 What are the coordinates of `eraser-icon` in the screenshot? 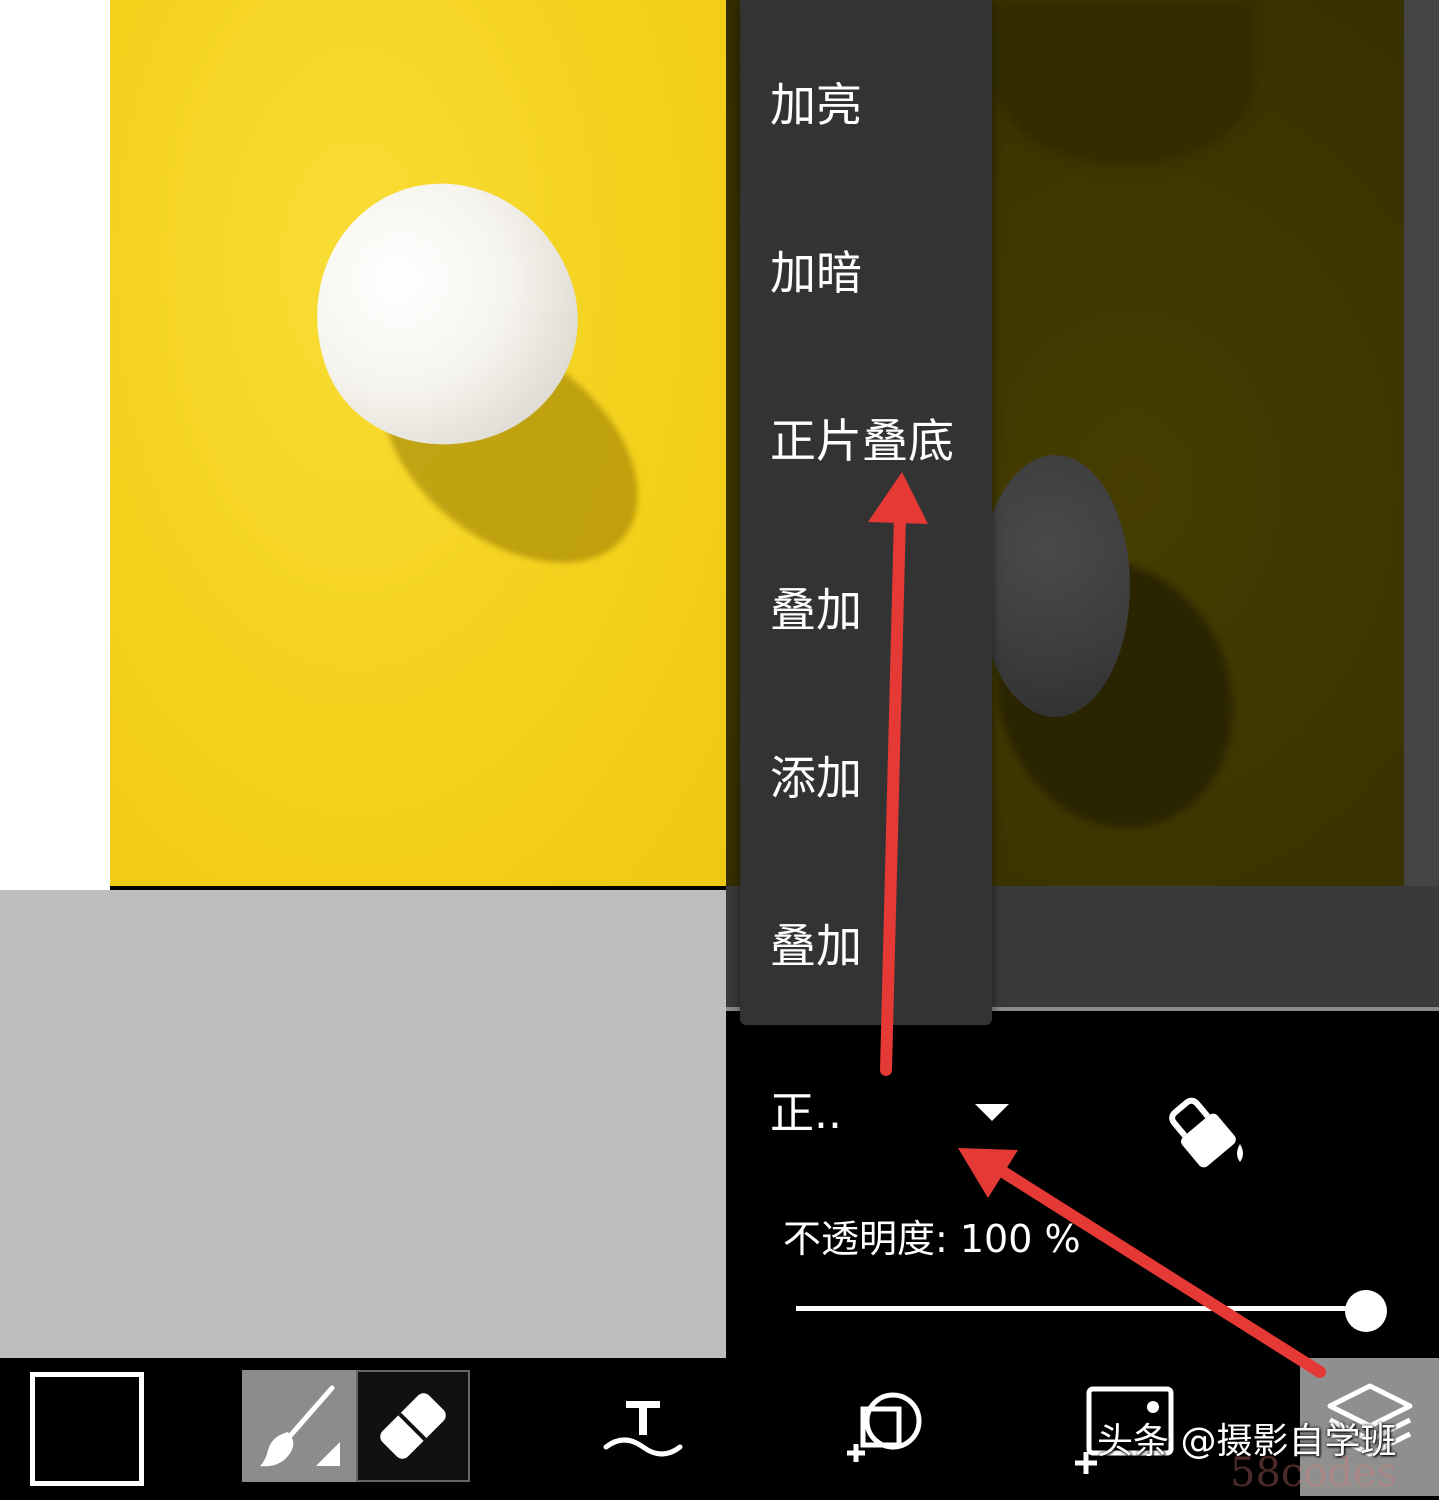 It's located at (413, 1426).